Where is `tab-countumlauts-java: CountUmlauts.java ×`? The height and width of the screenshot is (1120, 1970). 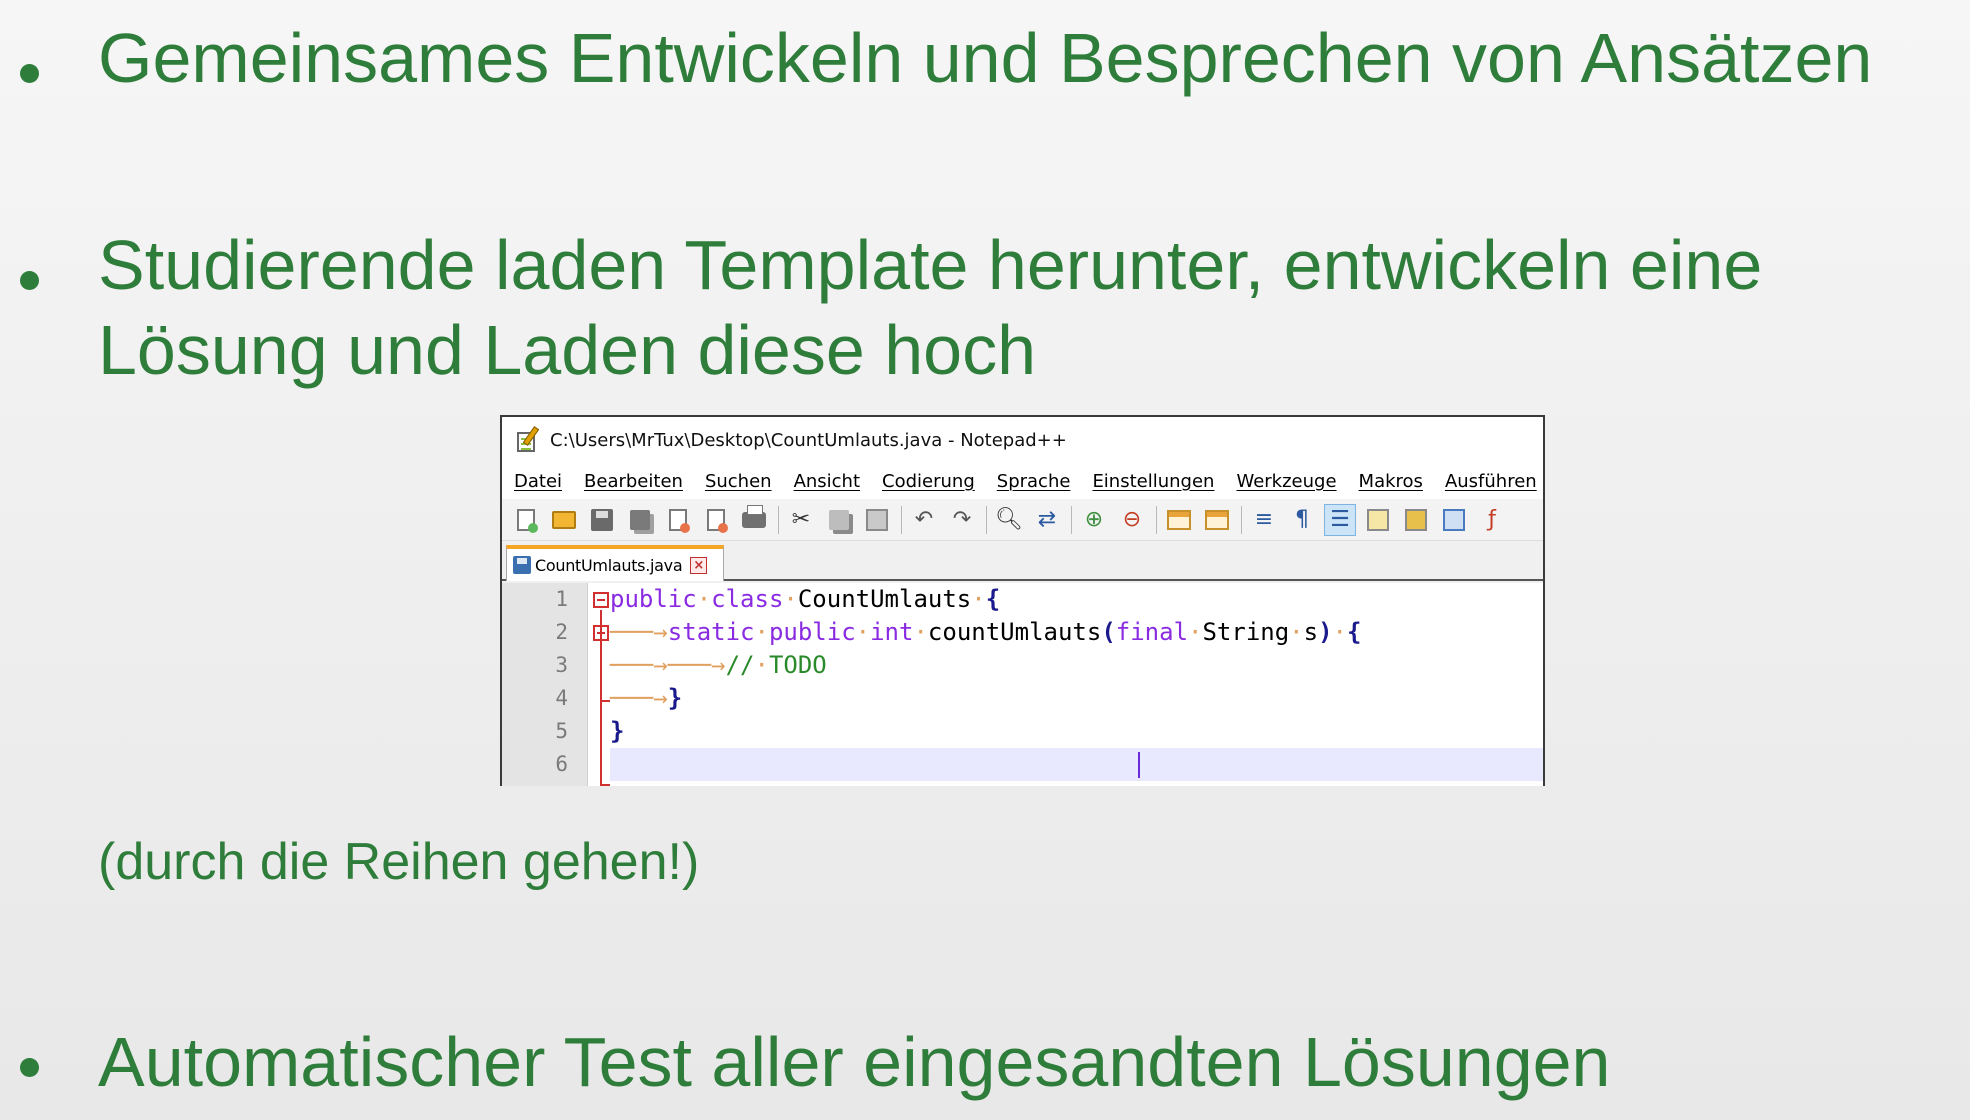 tab-countumlauts-java: CountUmlauts.java × is located at coordinates (615, 563).